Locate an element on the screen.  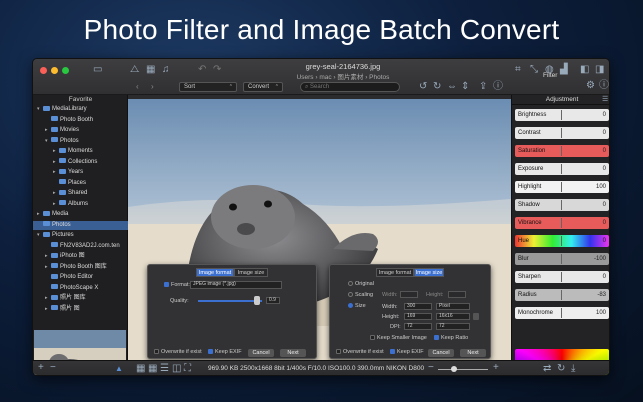
minimize-window-button is located at coordinates (54, 70).